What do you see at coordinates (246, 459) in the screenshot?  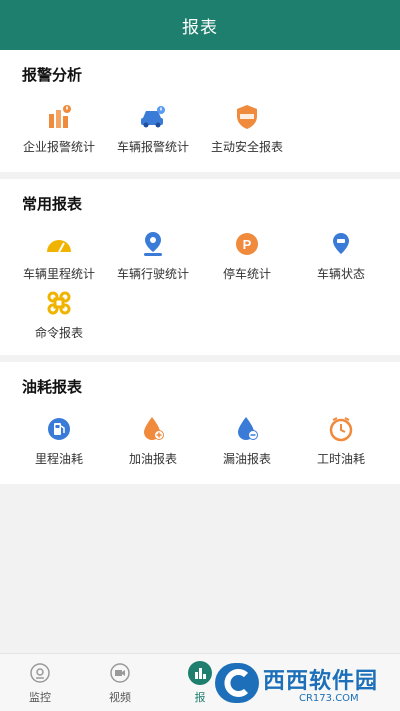 I see `item-label: 漏油报表` at bounding box center [246, 459].